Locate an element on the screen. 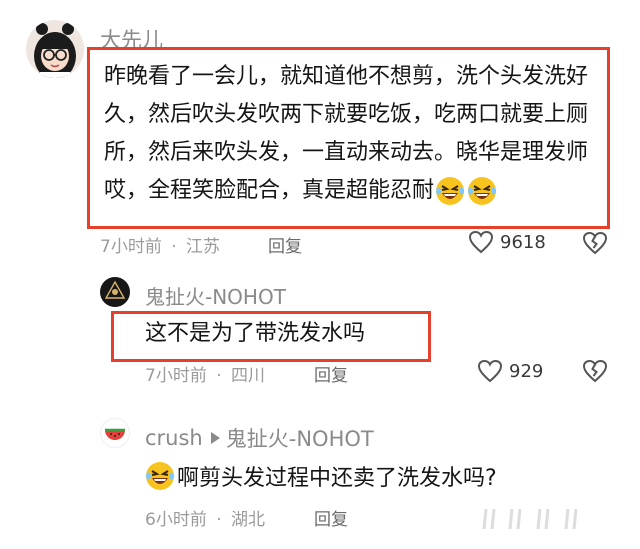  like-button: 929 is located at coordinates (510, 371).